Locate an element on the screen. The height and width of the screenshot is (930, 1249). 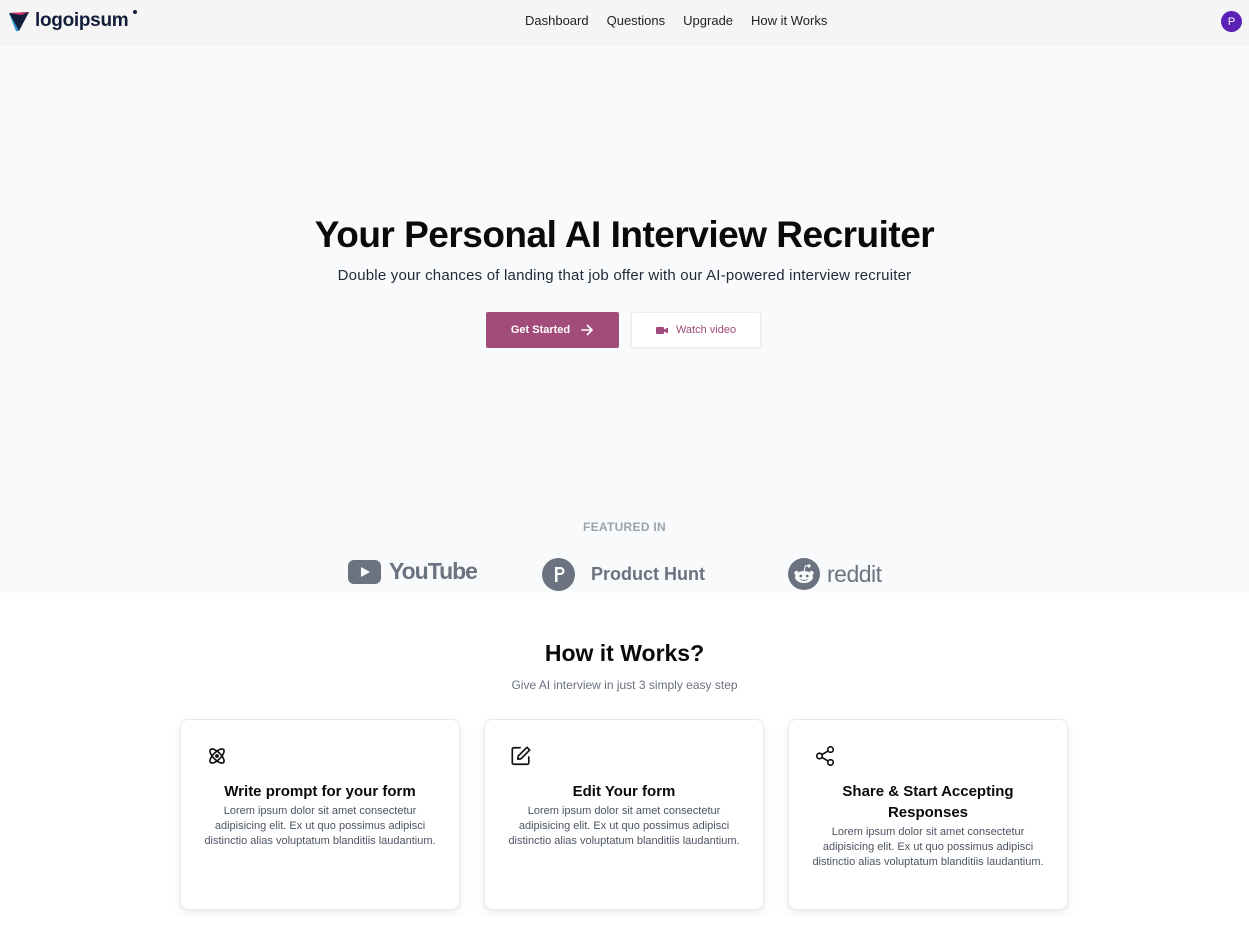
youtube-icon is located at coordinates (364, 571).